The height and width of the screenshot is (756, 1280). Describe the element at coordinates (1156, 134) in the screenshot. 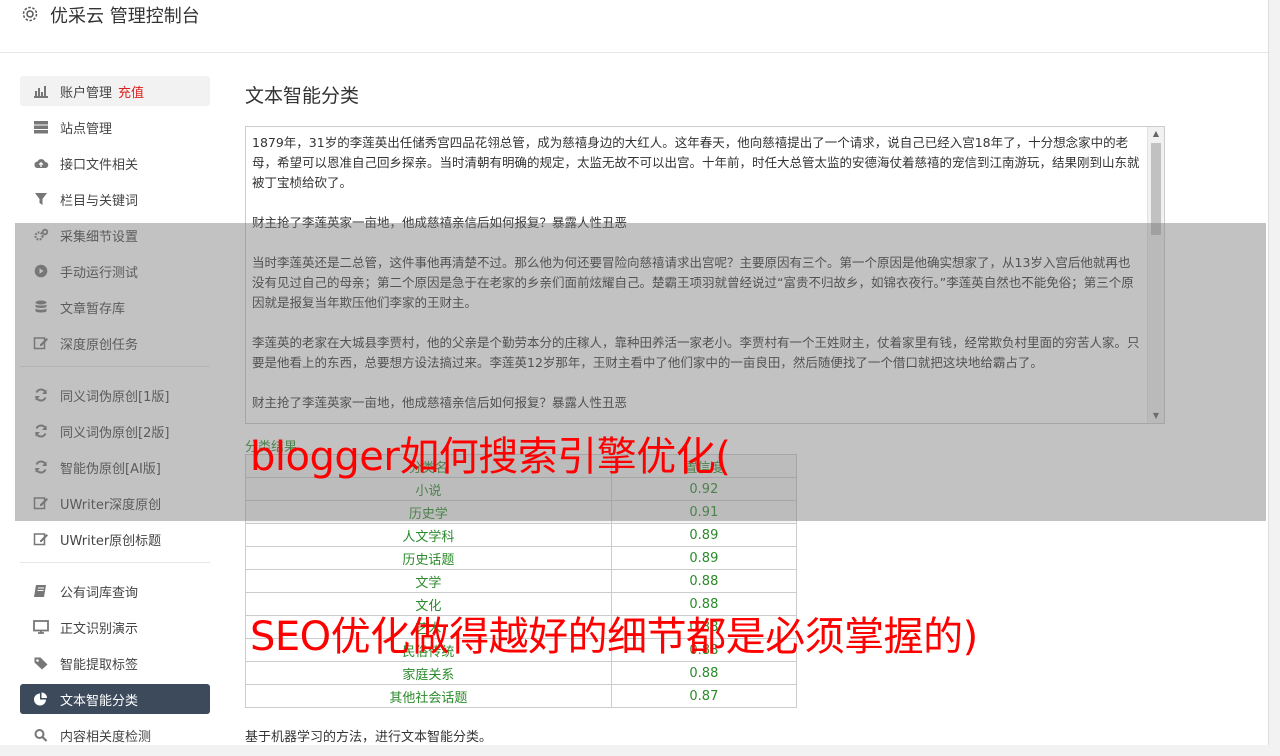

I see `scroll-up-arrow-icon: ▲` at that location.